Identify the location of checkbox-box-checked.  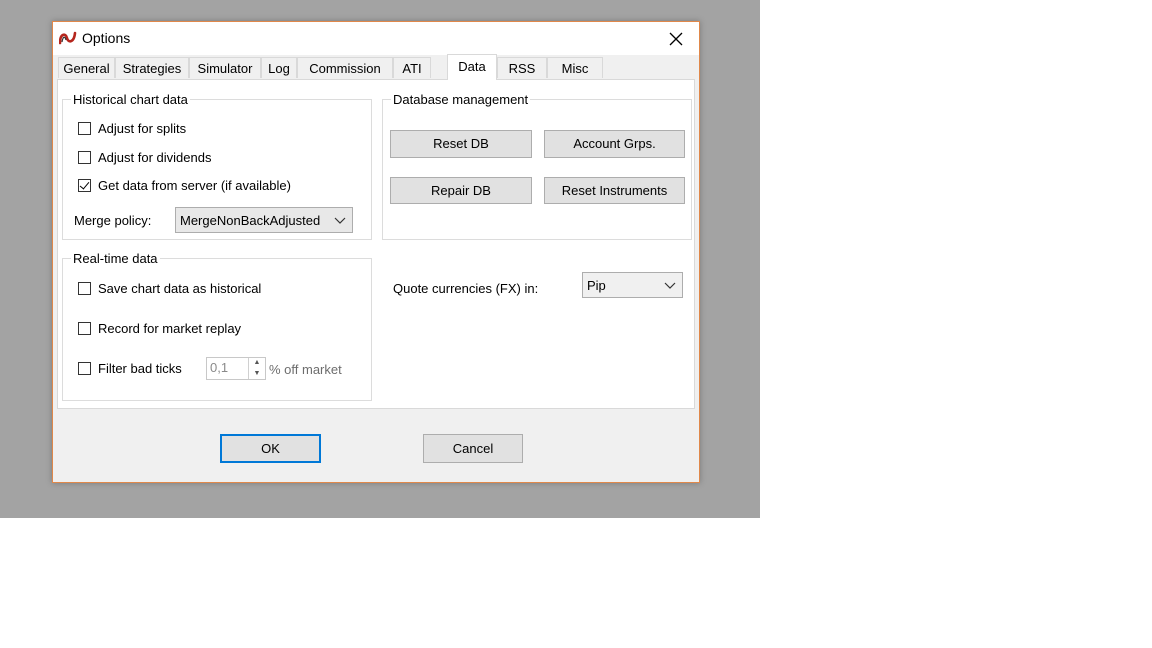
(84, 185).